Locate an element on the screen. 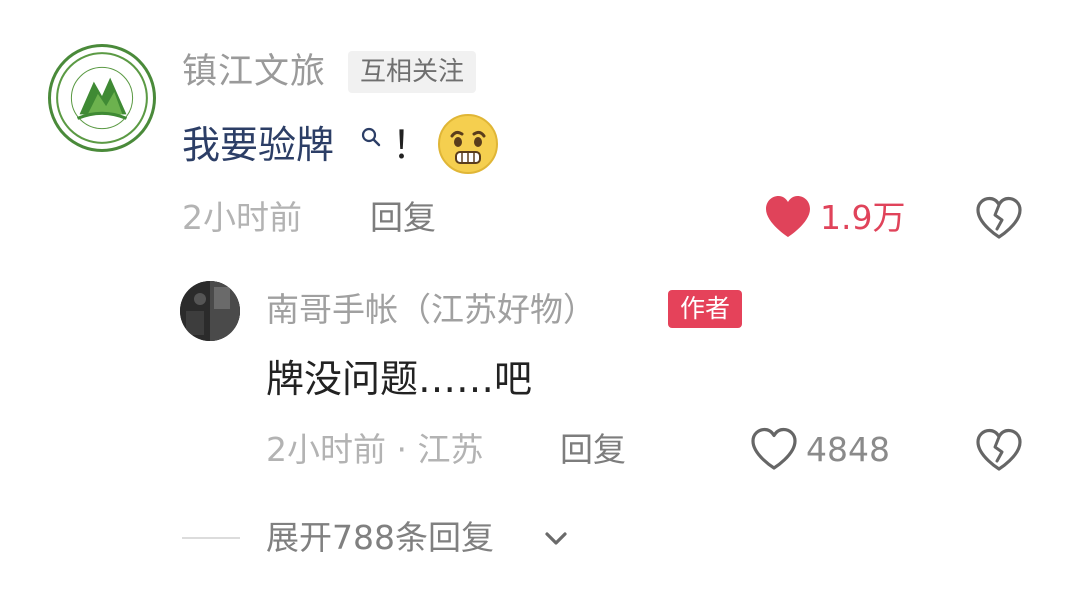  expand-divider is located at coordinates (211, 538).